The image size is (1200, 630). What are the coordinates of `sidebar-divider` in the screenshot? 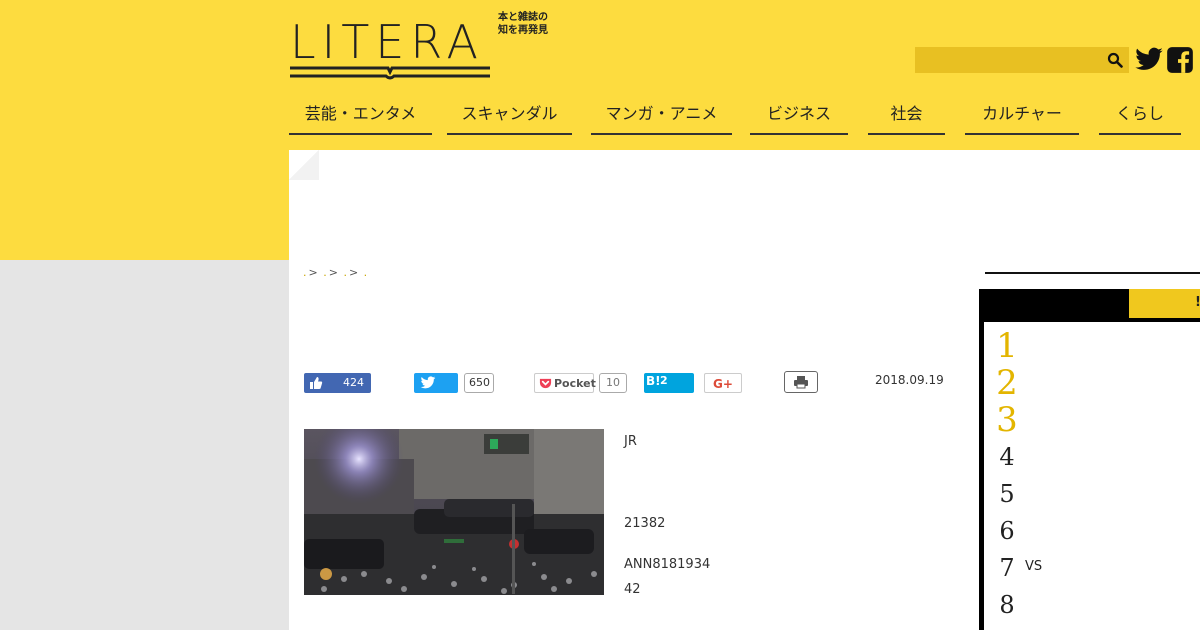 It's located at (1092, 273).